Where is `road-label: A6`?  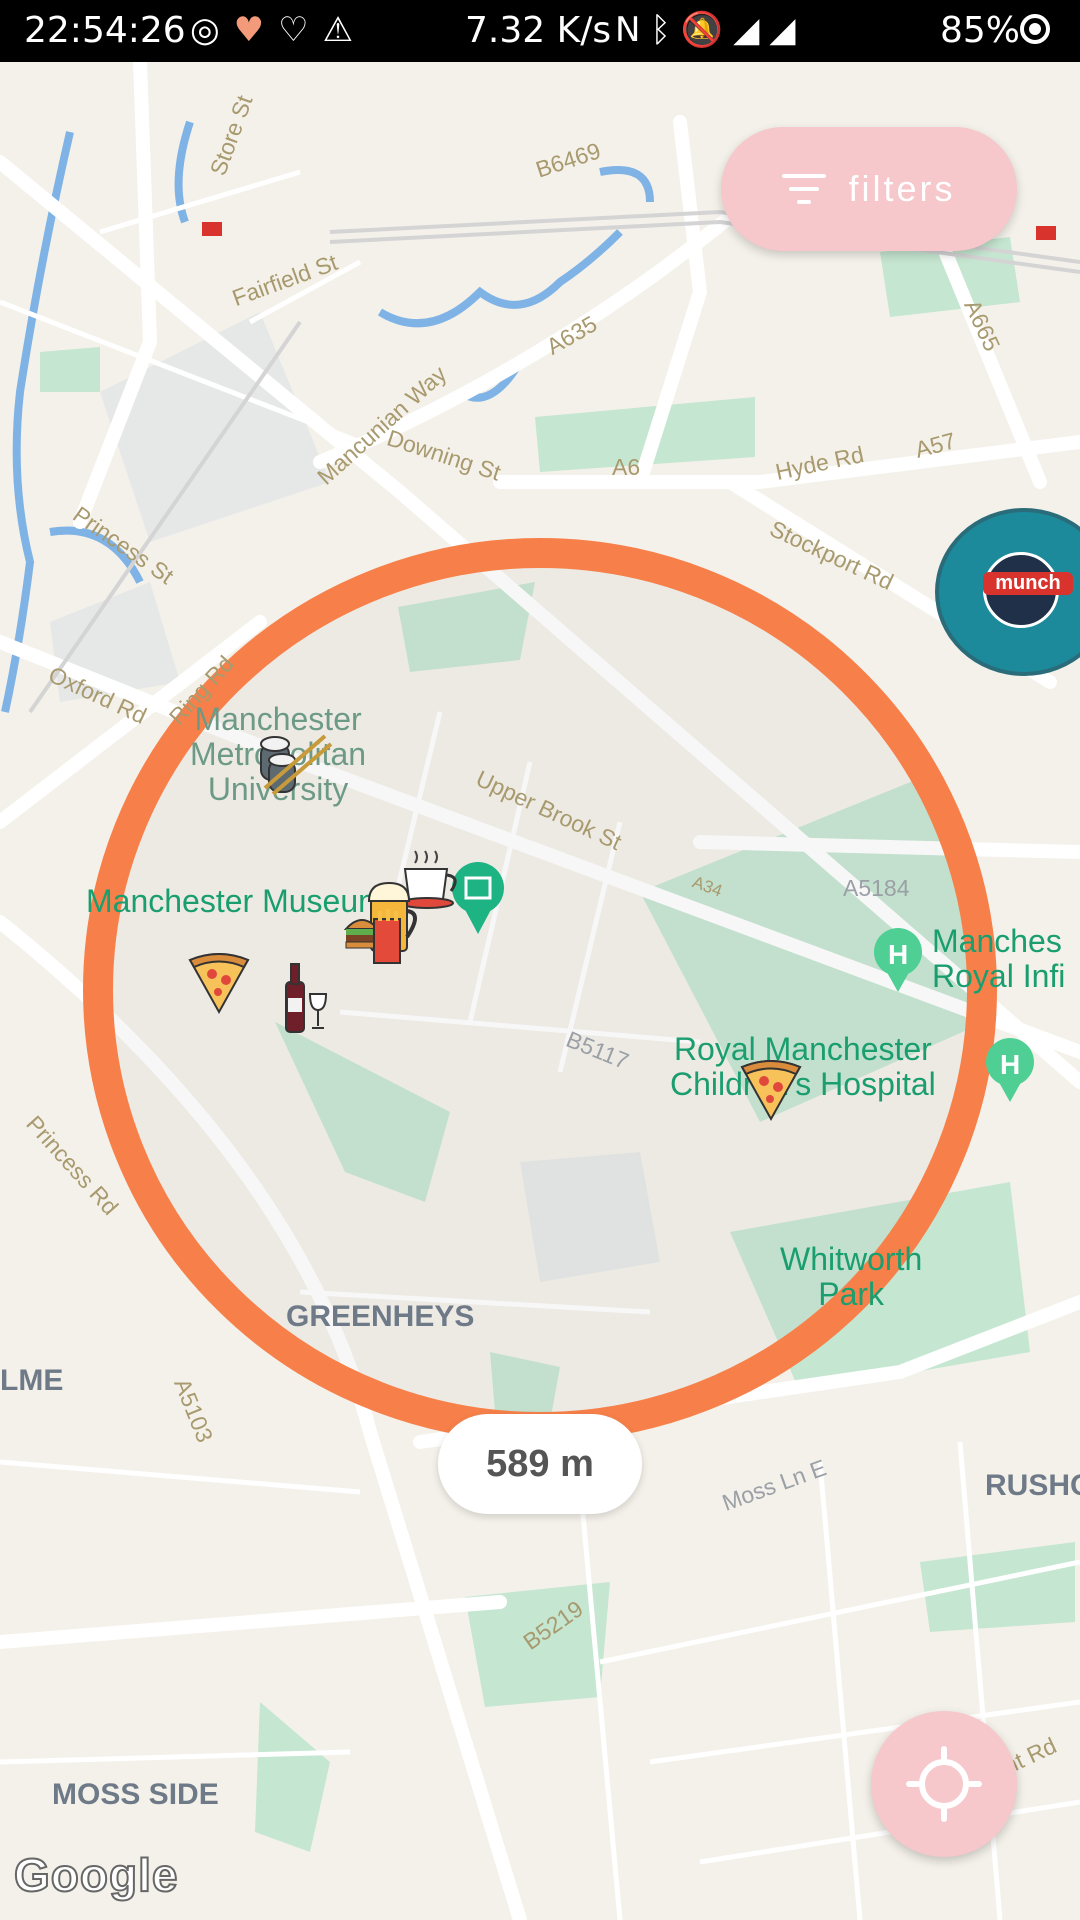
road-label: A6 is located at coordinates (626, 467).